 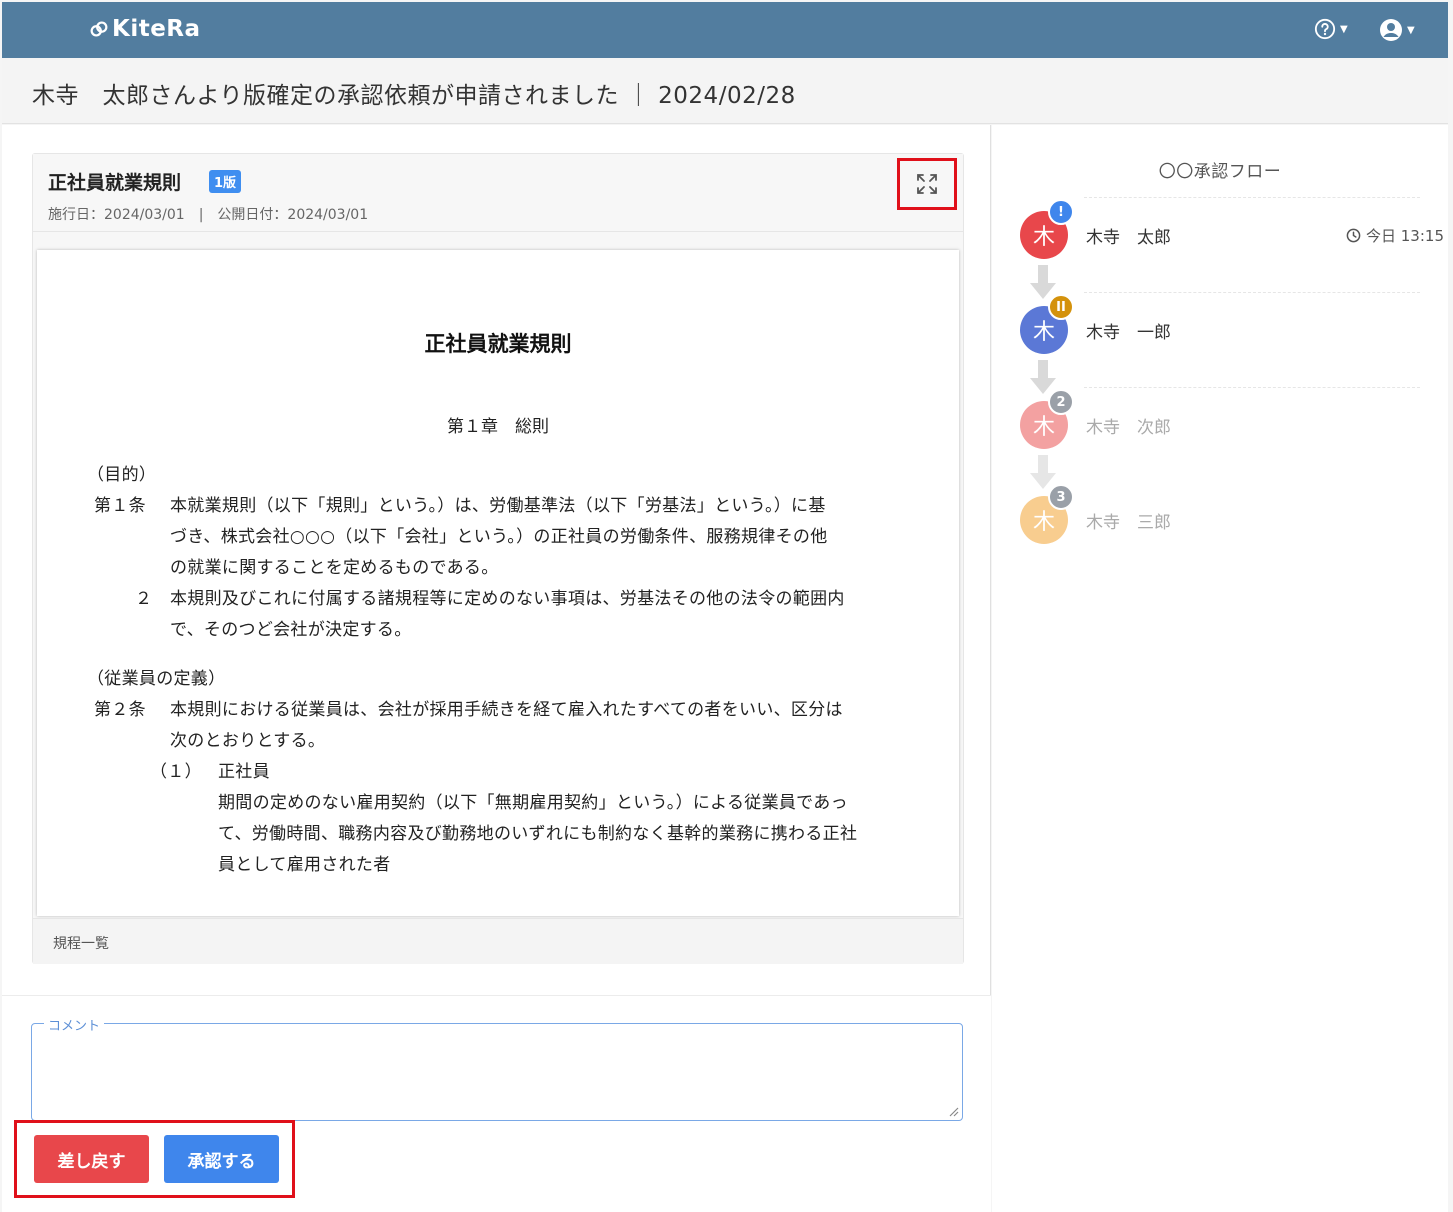 What do you see at coordinates (122, 475) in the screenshot?
I see `section-heading: （目的）` at bounding box center [122, 475].